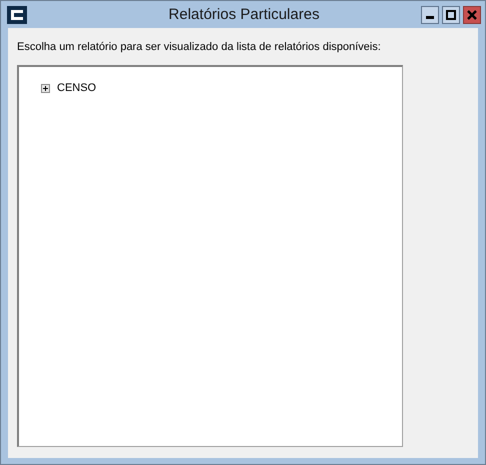 This screenshot has height=465, width=486. I want to click on close-icon, so click(472, 15).